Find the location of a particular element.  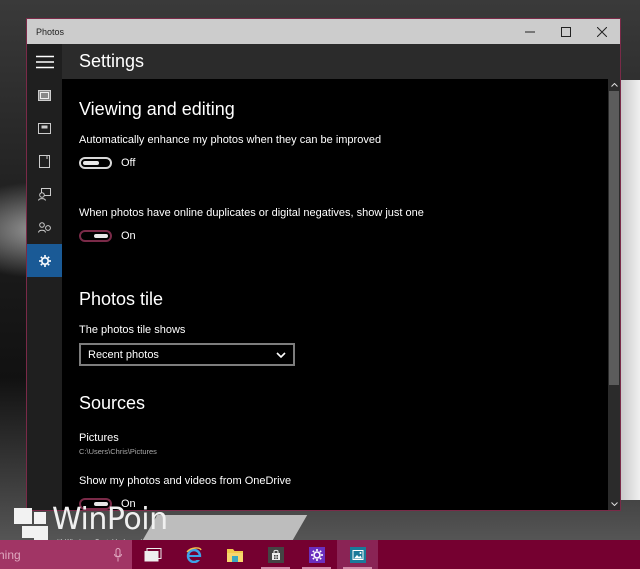

section-title-photos-tile: Photos tile is located at coordinates (121, 299).